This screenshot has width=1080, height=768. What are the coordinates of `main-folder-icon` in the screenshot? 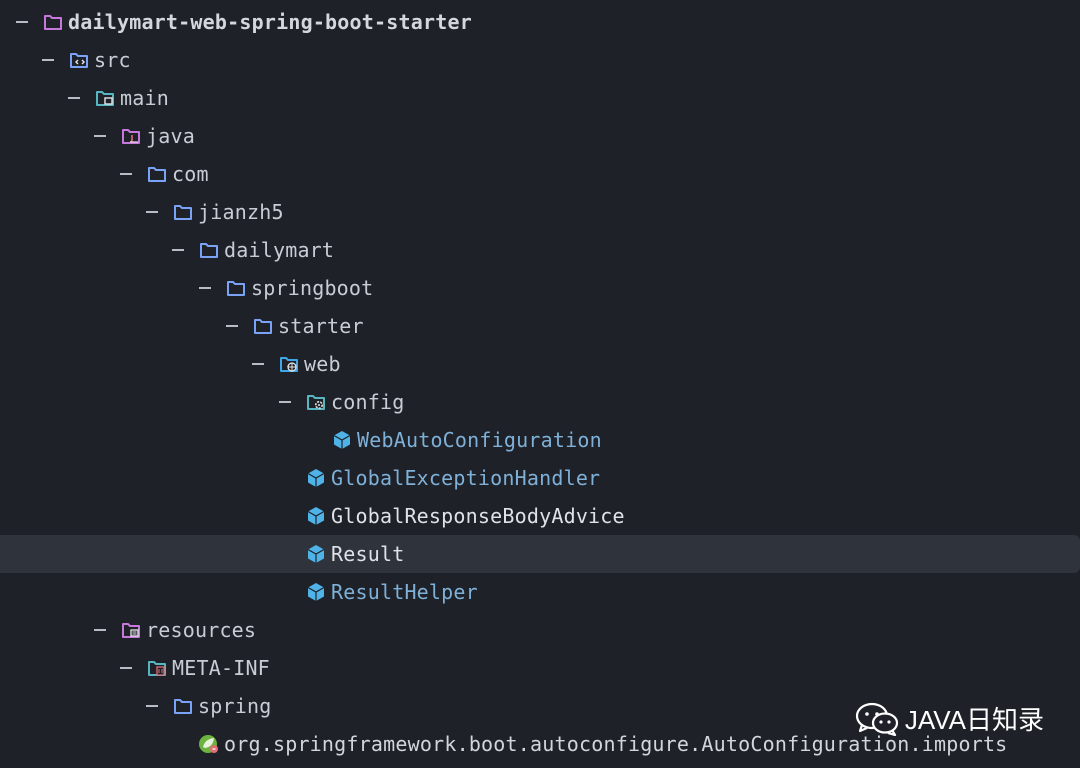 It's located at (105, 98).